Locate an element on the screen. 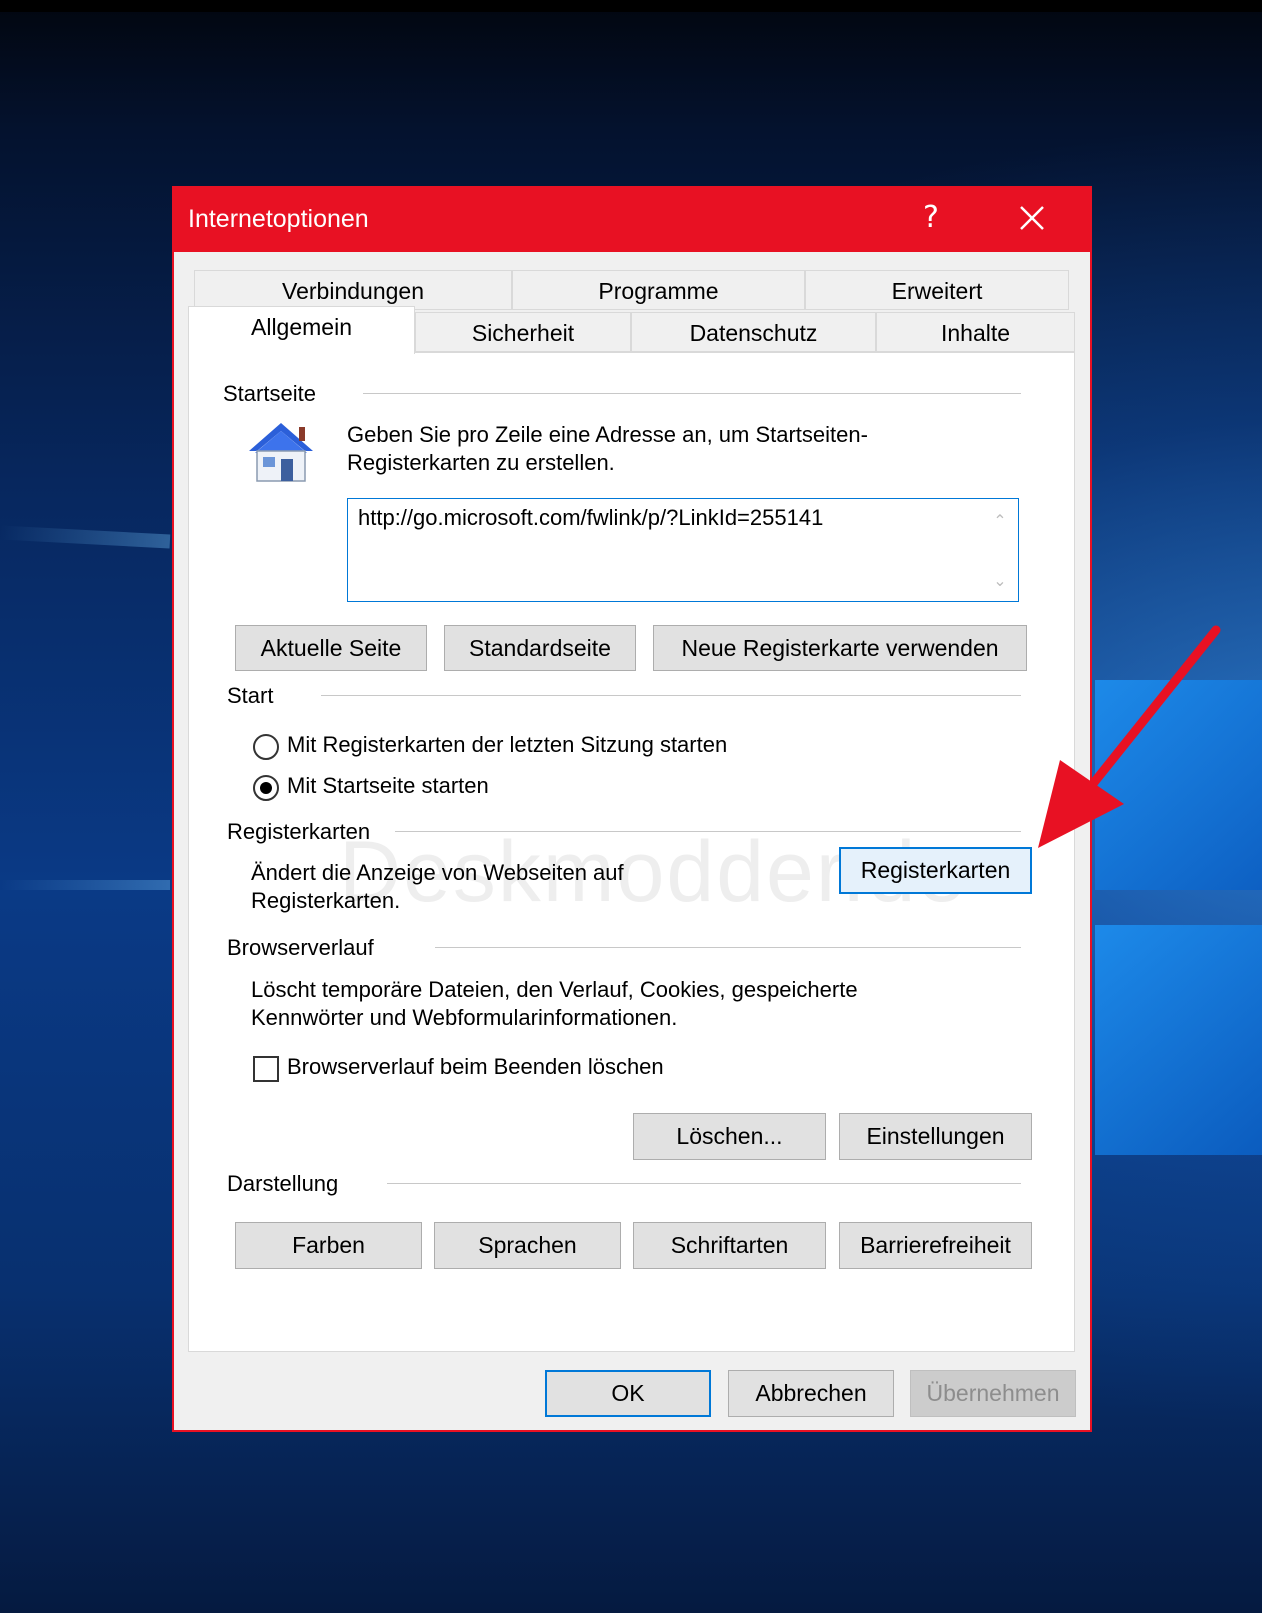  tab-verbindungen: Verbindungen is located at coordinates (353, 290).